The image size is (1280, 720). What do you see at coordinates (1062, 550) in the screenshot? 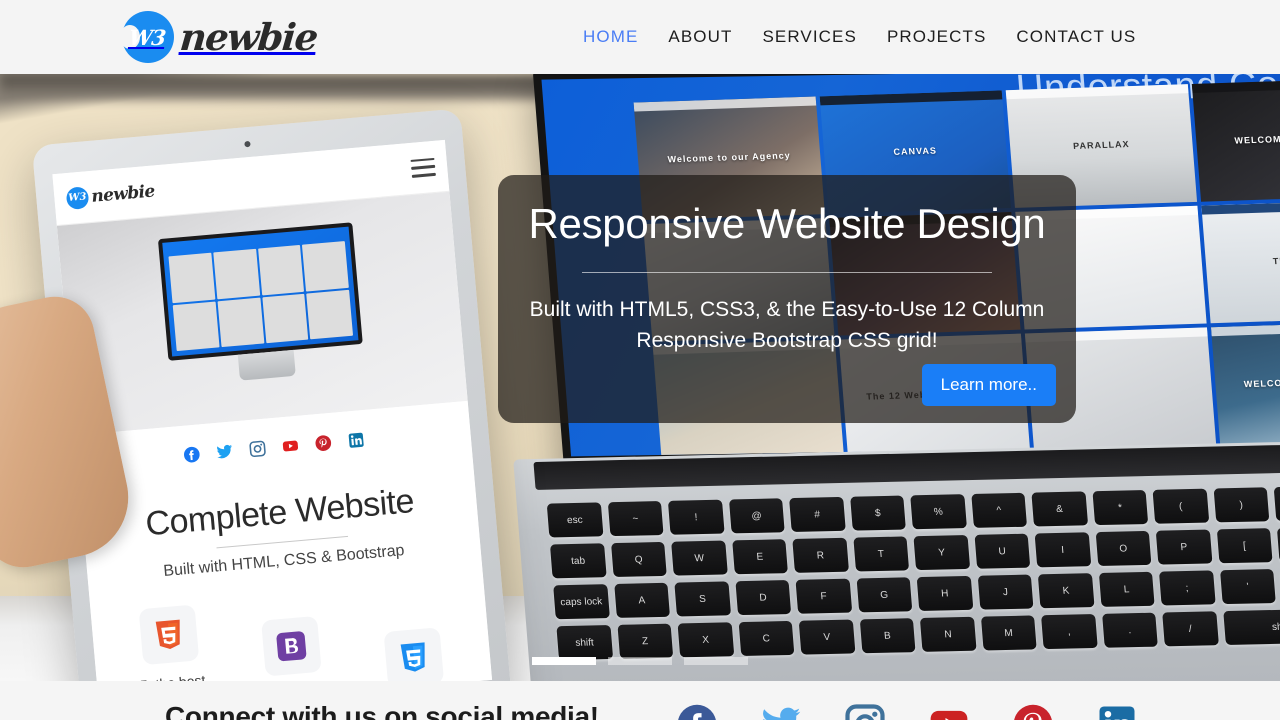
I see `keyboard-key: I` at bounding box center [1062, 550].